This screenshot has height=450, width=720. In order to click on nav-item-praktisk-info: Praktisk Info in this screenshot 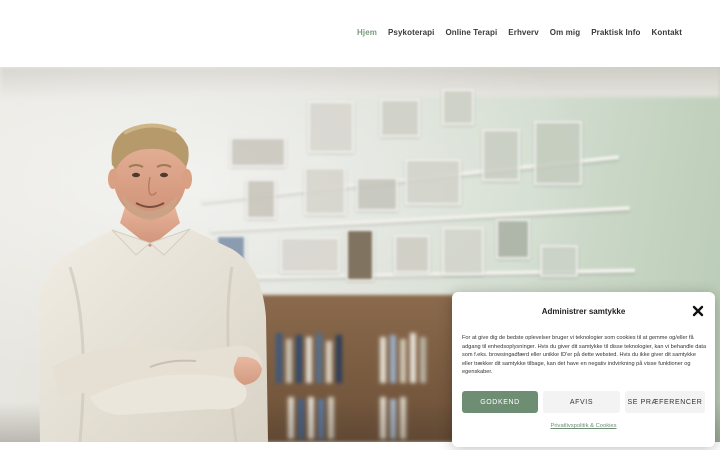, I will do `click(615, 32)`.